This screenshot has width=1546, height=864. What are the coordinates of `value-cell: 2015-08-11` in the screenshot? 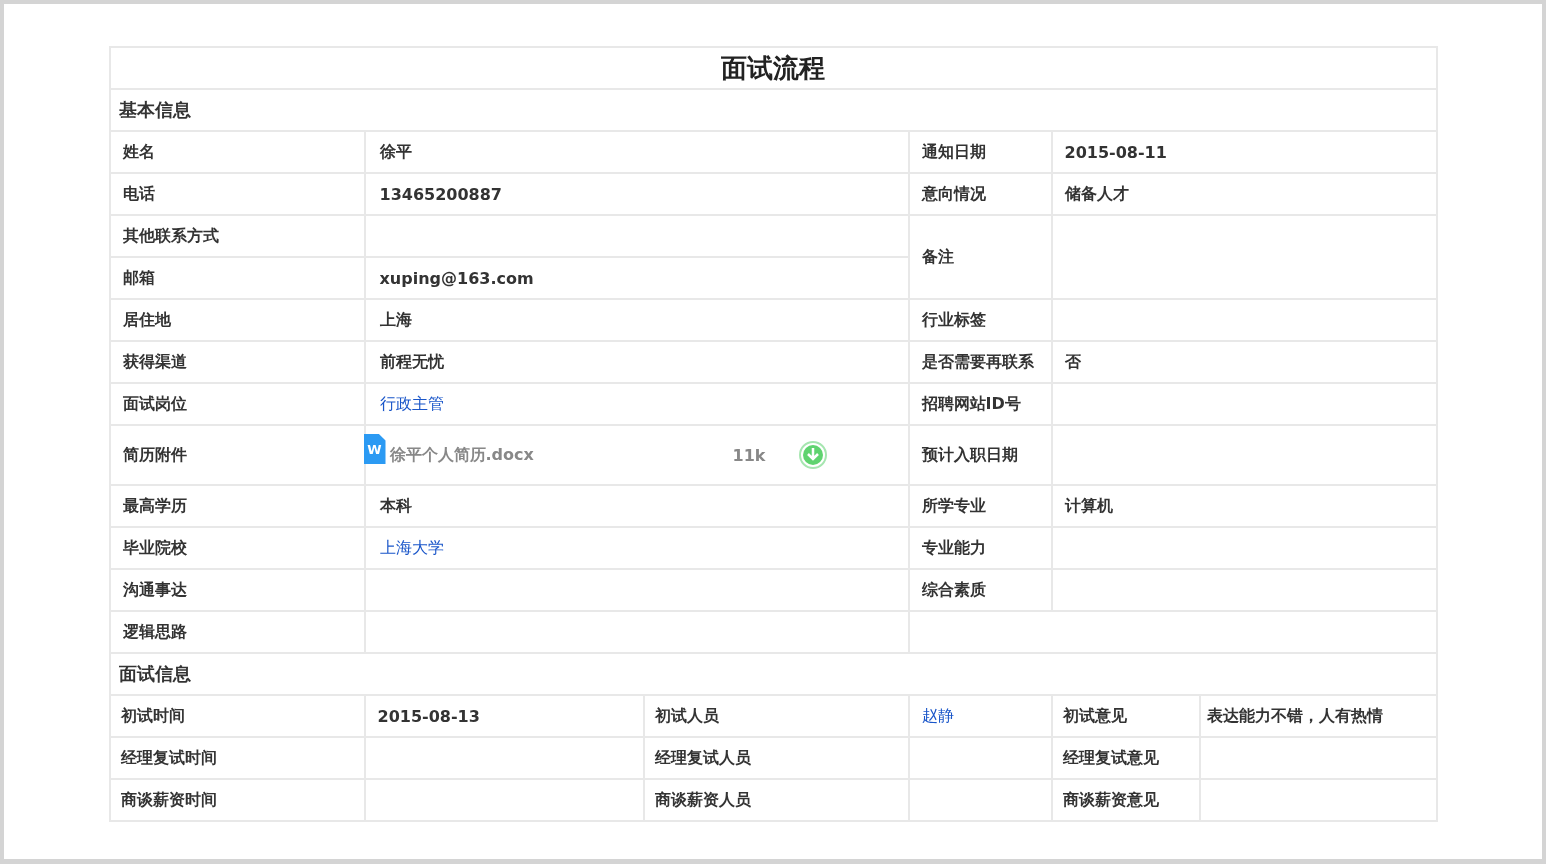 It's located at (1244, 152).